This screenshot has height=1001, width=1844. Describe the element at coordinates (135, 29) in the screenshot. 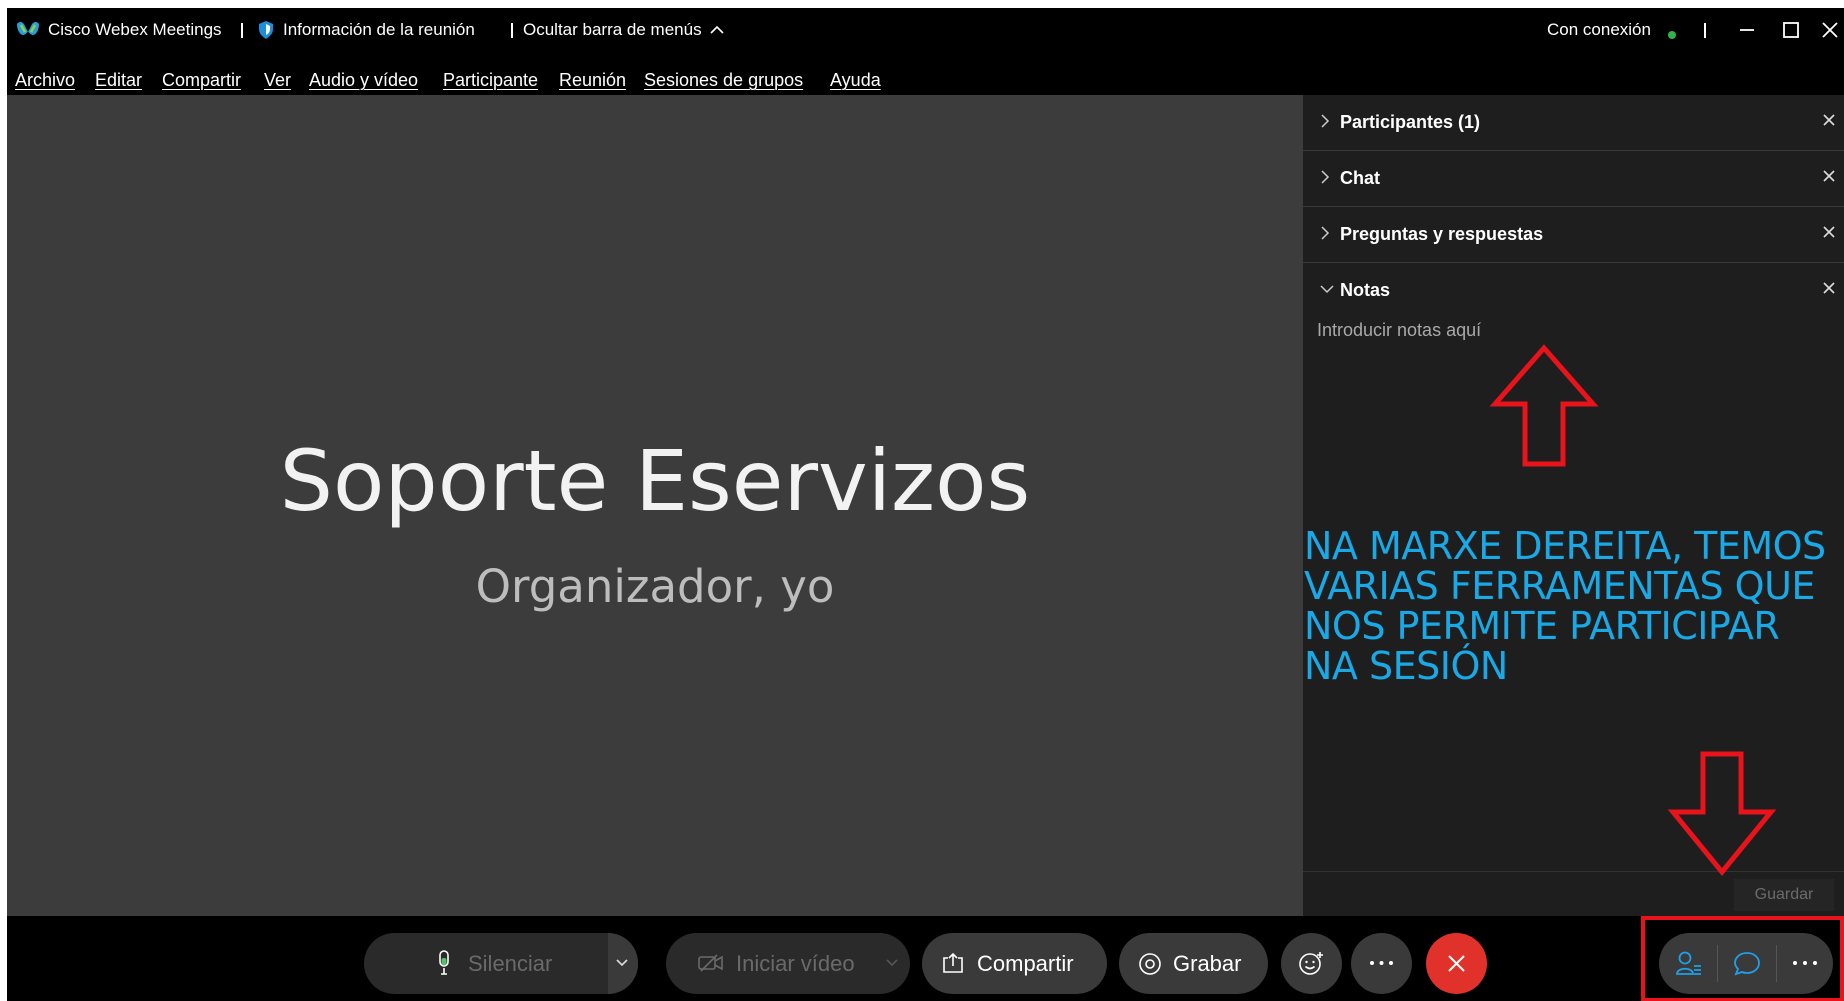

I see `app-title: Cisco Webex Meetings` at that location.